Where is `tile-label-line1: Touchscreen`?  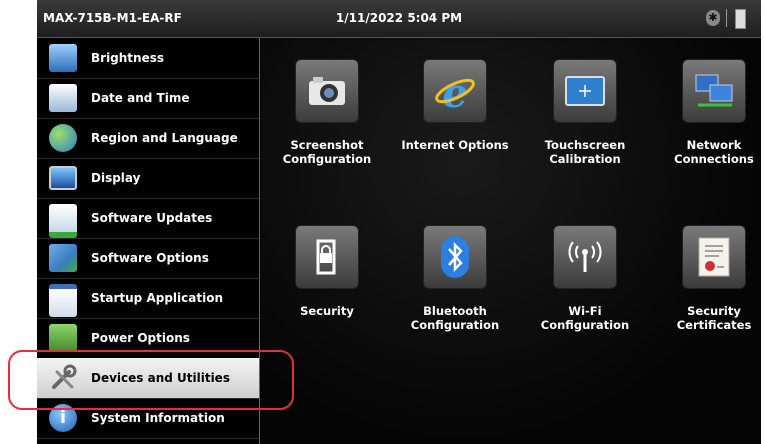
tile-label-line1: Touchscreen is located at coordinates (585, 145).